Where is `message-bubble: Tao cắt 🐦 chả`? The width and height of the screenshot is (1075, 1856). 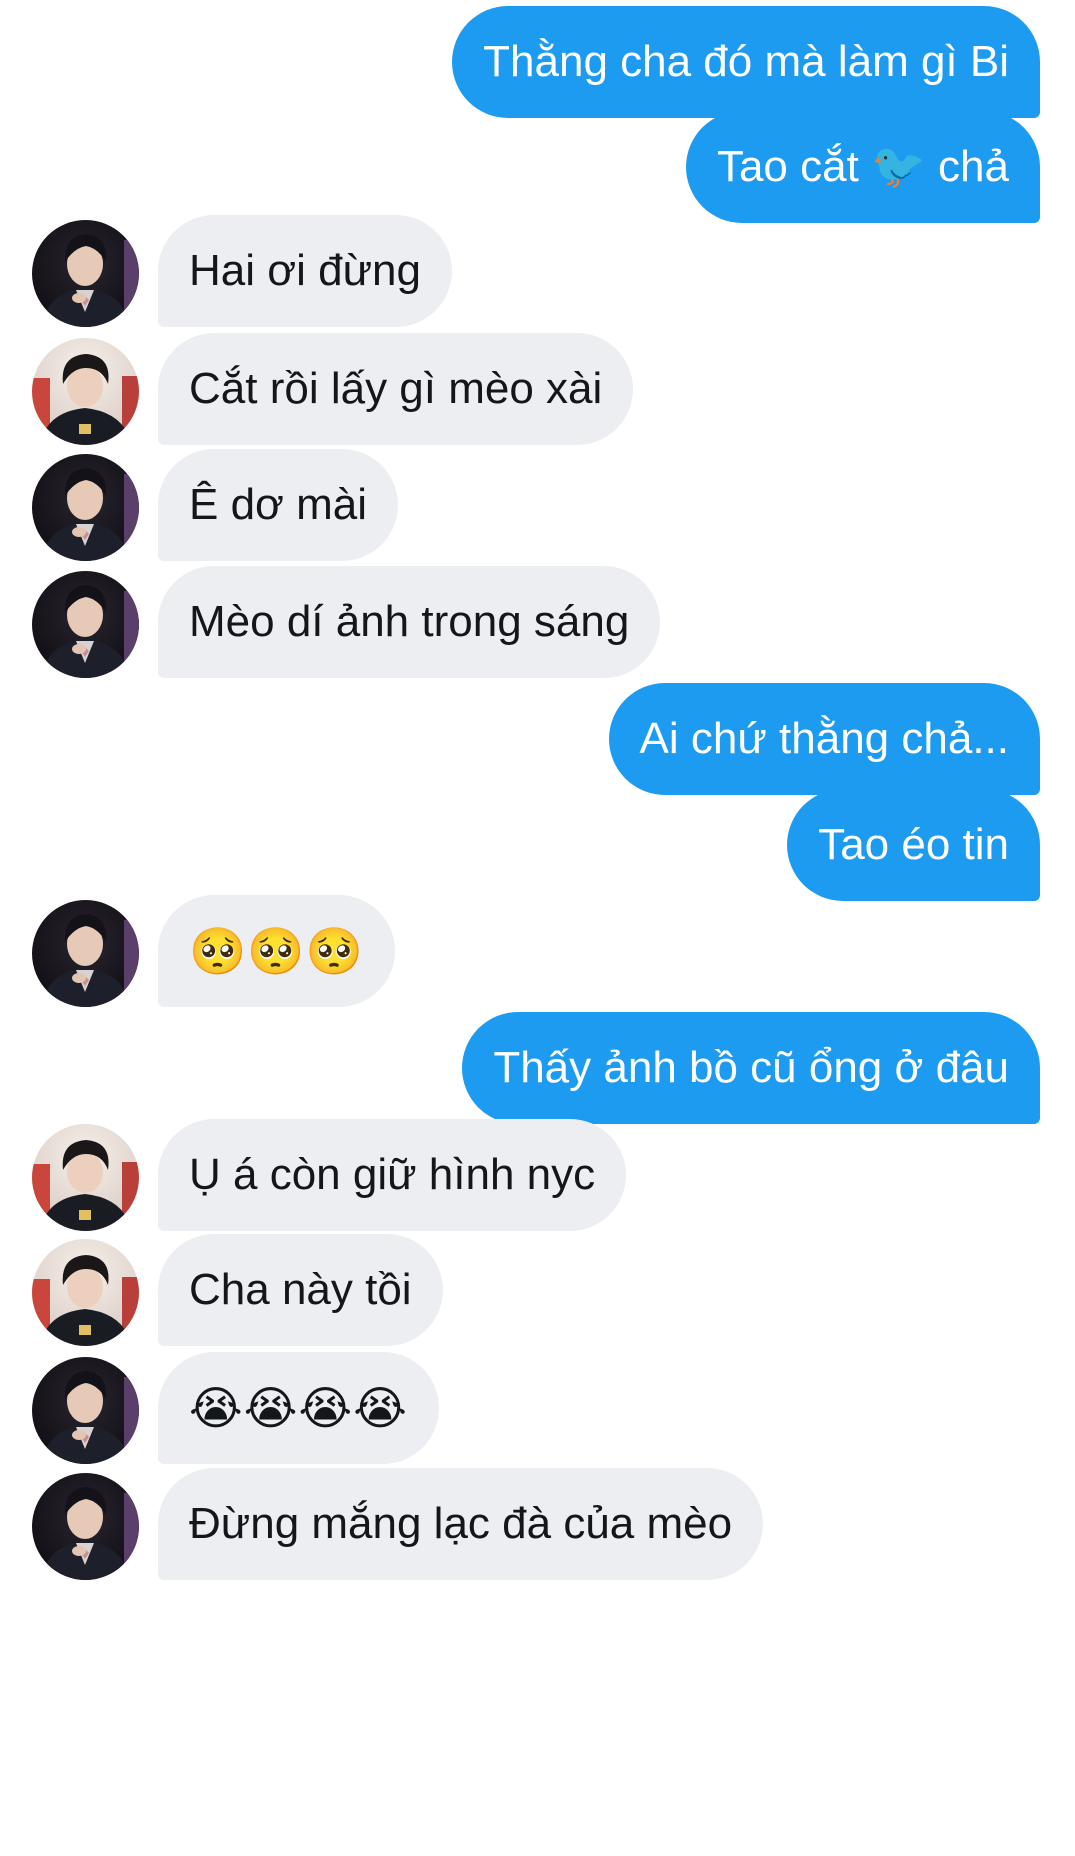
message-bubble: Tao cắt 🐦 chả is located at coordinates (862, 167).